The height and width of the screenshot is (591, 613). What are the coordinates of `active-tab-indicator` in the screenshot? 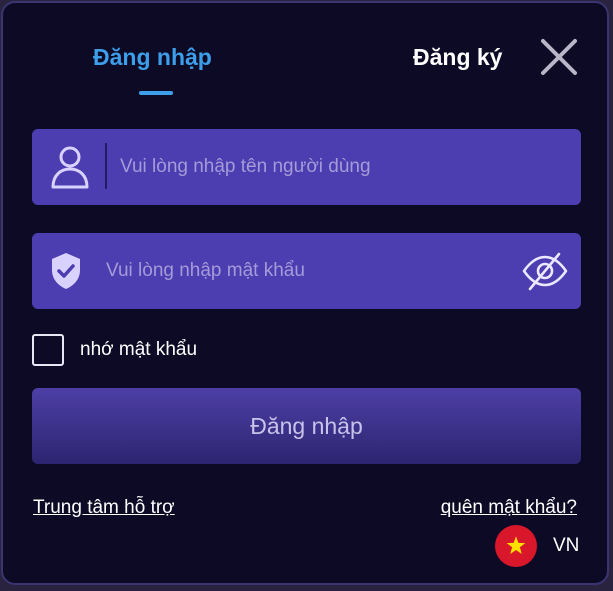 It's located at (156, 93).